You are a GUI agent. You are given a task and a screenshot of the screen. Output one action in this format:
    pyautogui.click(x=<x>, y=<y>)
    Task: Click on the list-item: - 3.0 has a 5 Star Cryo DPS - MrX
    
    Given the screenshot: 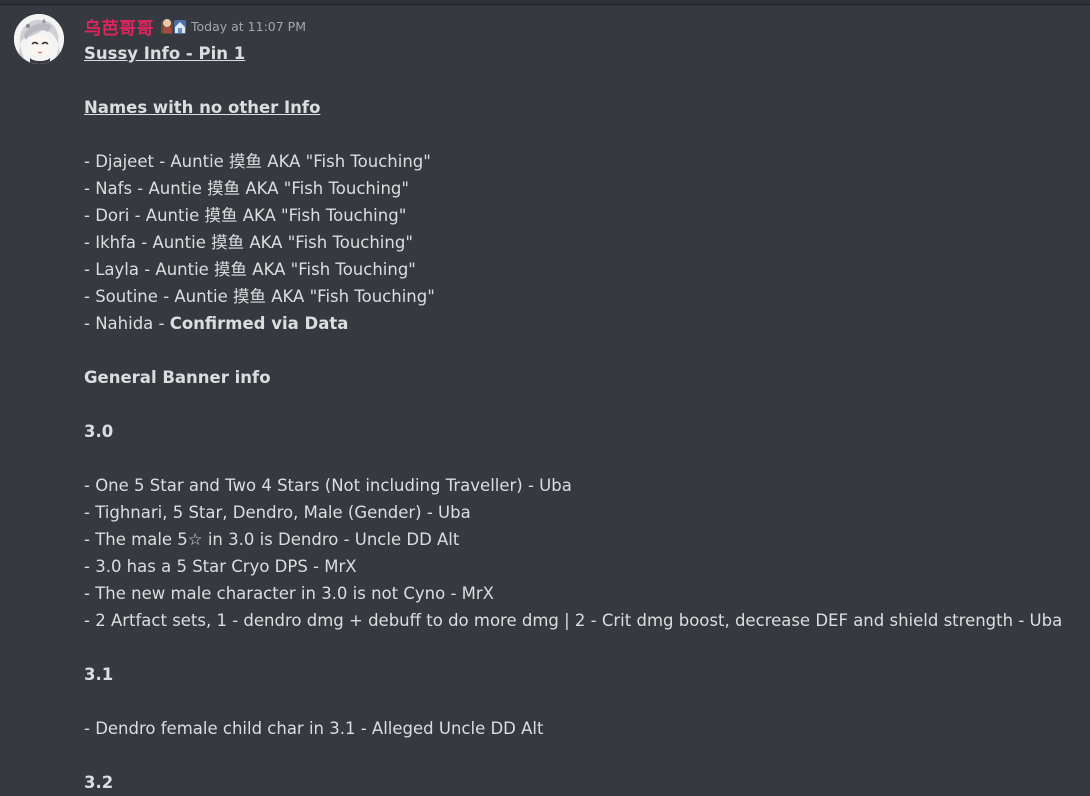 What is the action you would take?
    pyautogui.click(x=584, y=566)
    